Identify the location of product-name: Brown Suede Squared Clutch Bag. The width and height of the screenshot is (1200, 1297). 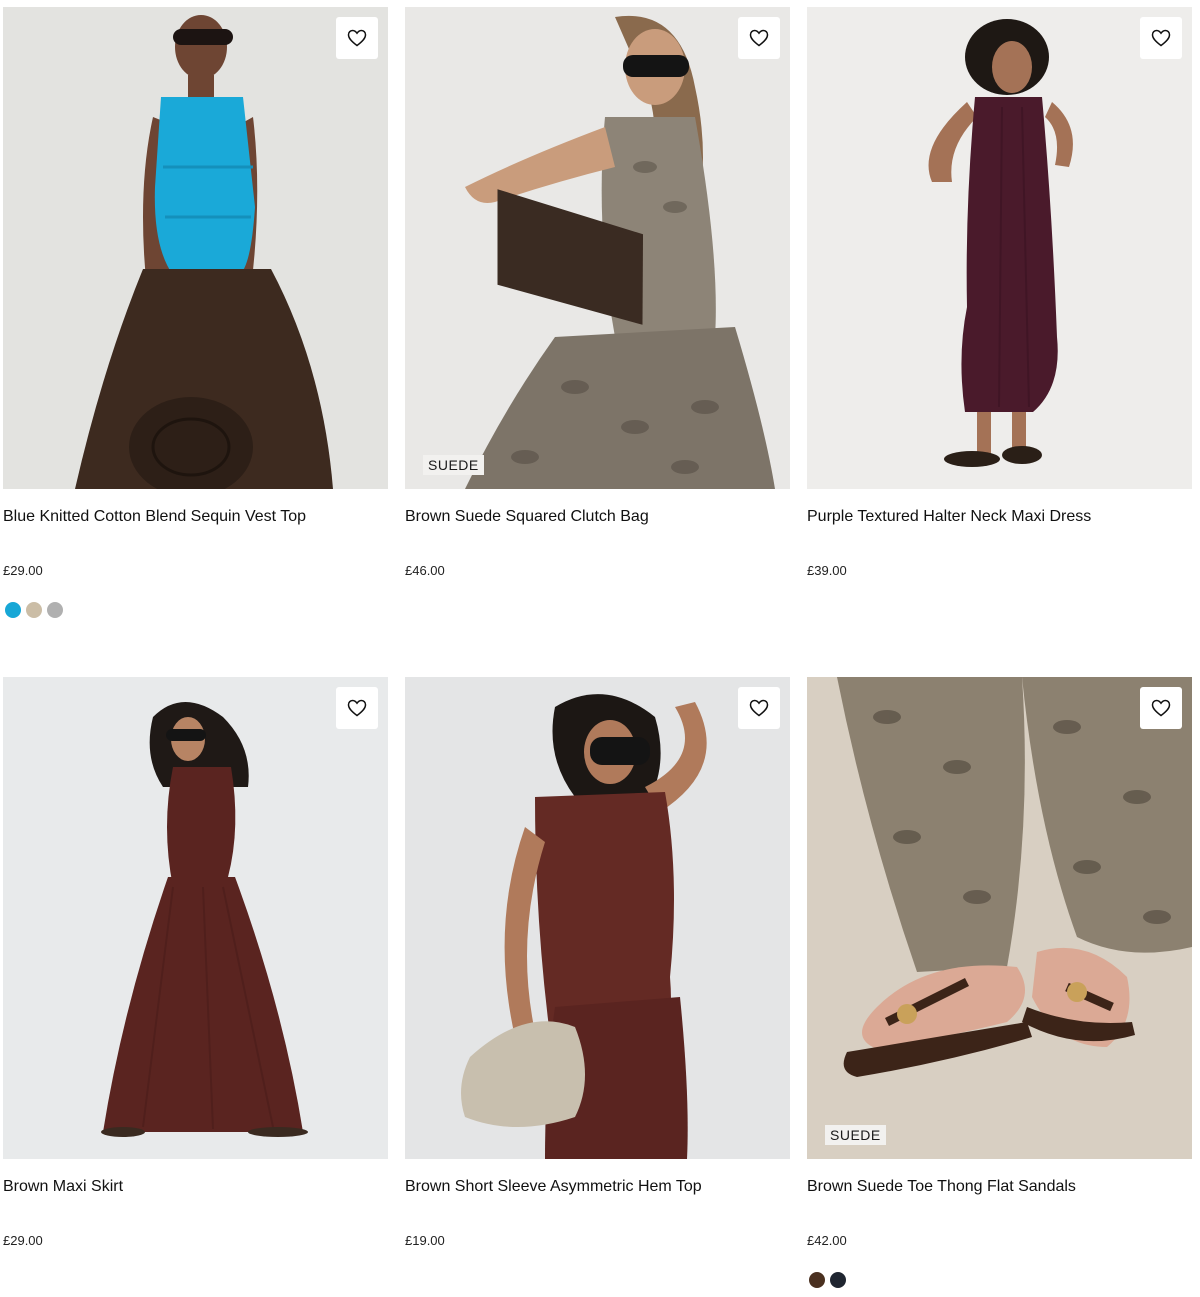
(527, 517).